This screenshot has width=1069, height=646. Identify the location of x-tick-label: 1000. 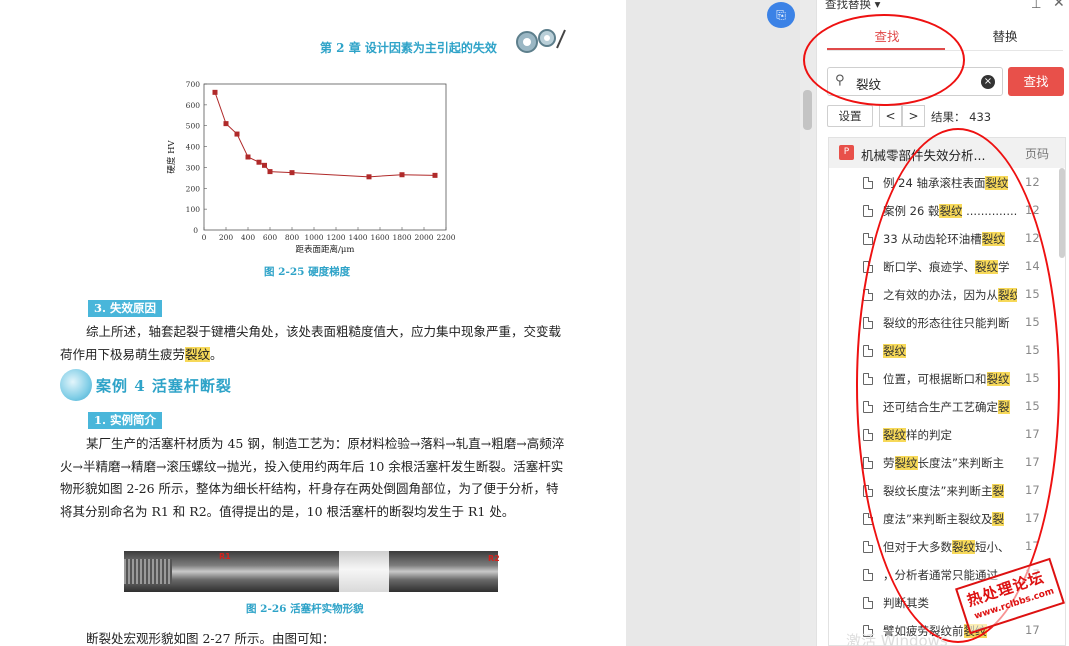
(313, 237).